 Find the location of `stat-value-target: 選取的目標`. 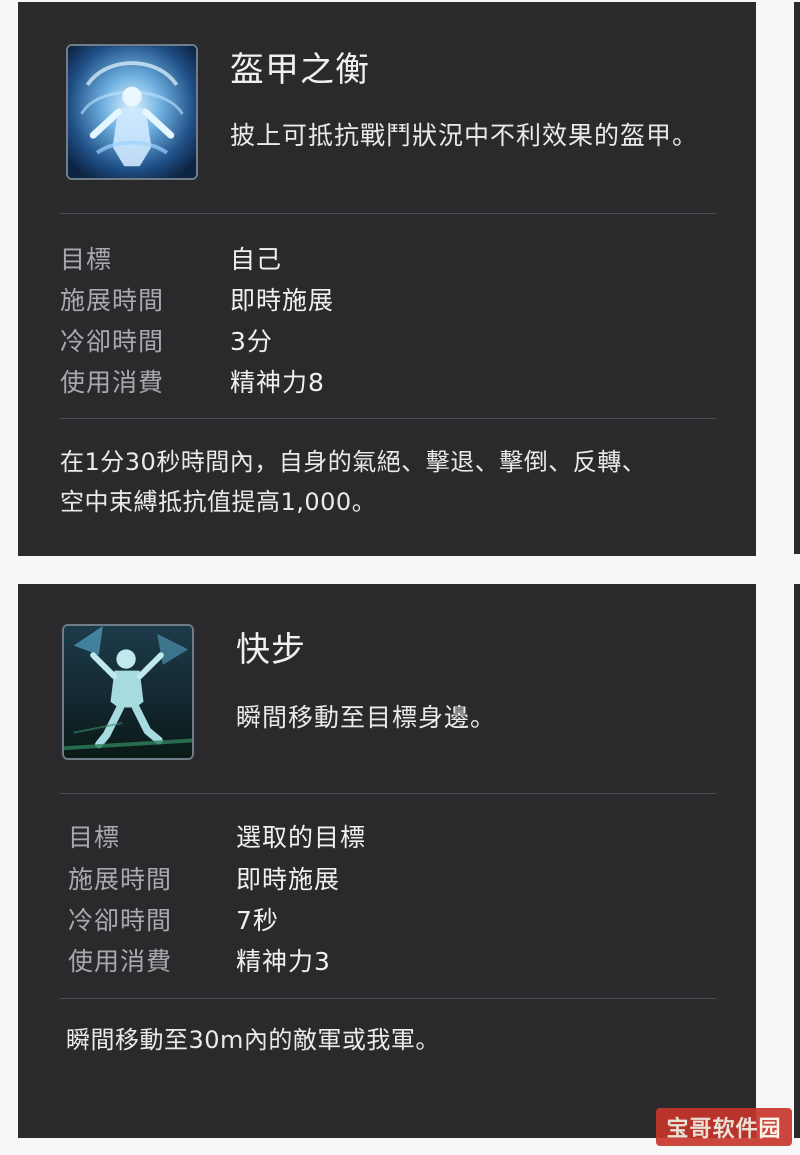

stat-value-target: 選取的目標 is located at coordinates (301, 837).